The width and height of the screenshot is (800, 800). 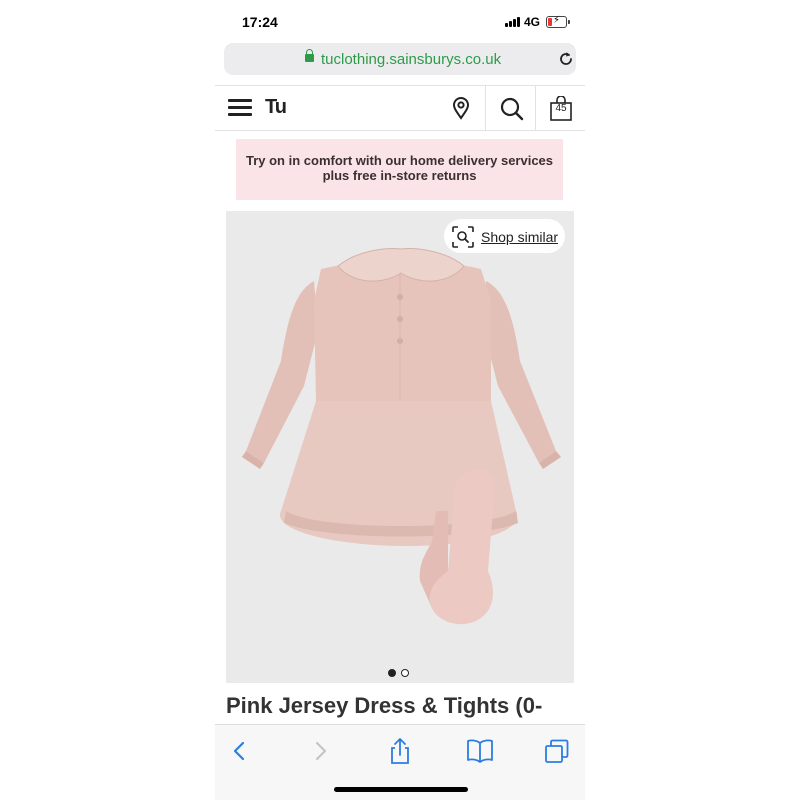 I want to click on address-bar: tuclothing.sainsburys.co.uk, so click(x=400, y=59).